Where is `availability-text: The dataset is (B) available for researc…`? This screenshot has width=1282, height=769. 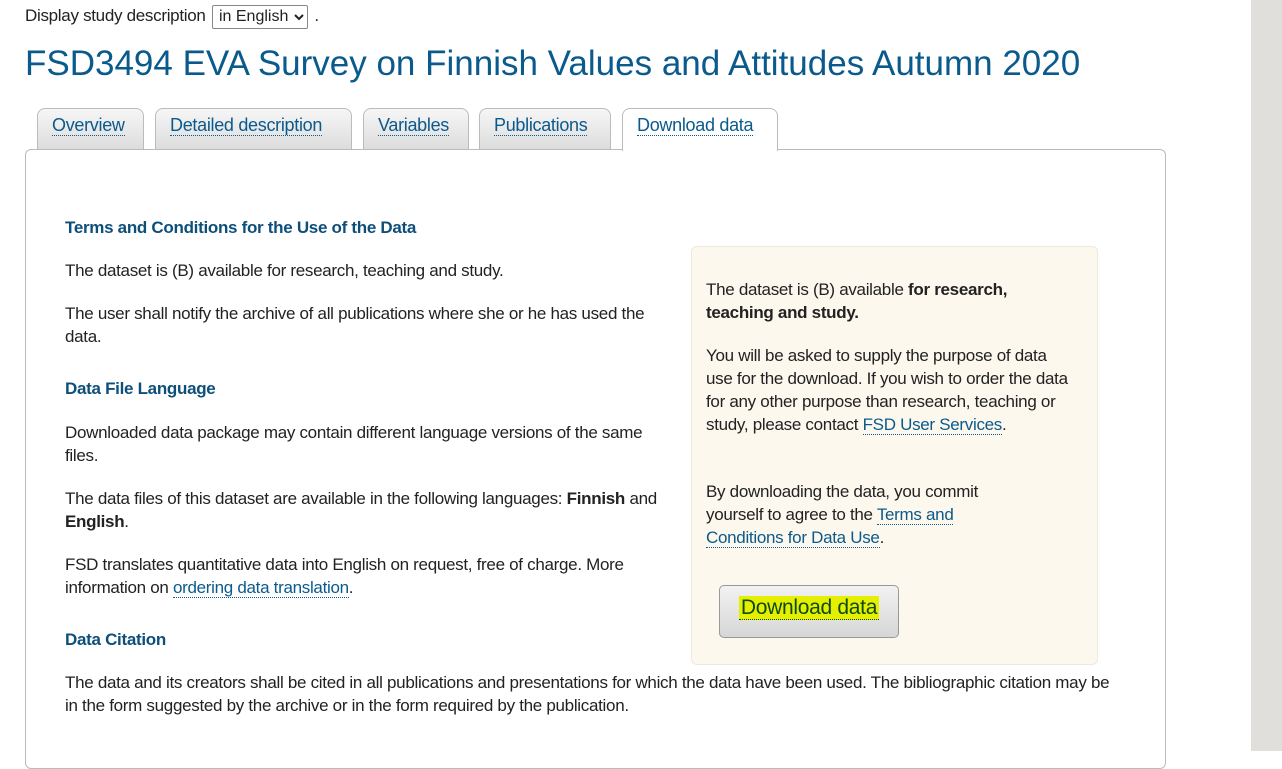 availability-text: The dataset is (B) available for researc… is located at coordinates (857, 301).